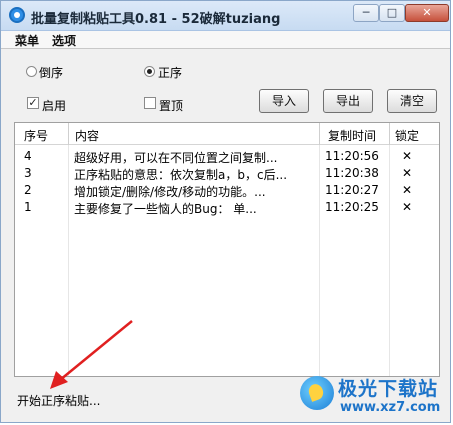 The image size is (453, 425). I want to click on radio-reverse-order-label: 倒序, so click(51, 72).